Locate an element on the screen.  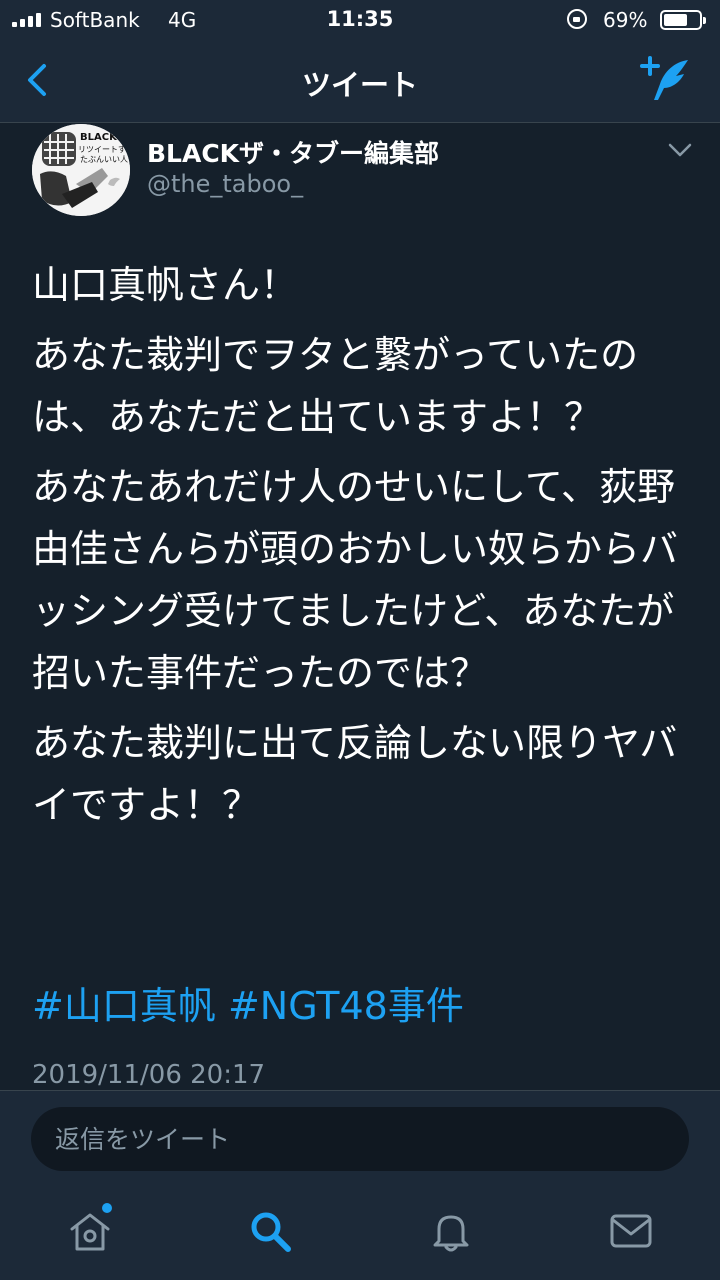
reply-input is located at coordinates (360, 1139).